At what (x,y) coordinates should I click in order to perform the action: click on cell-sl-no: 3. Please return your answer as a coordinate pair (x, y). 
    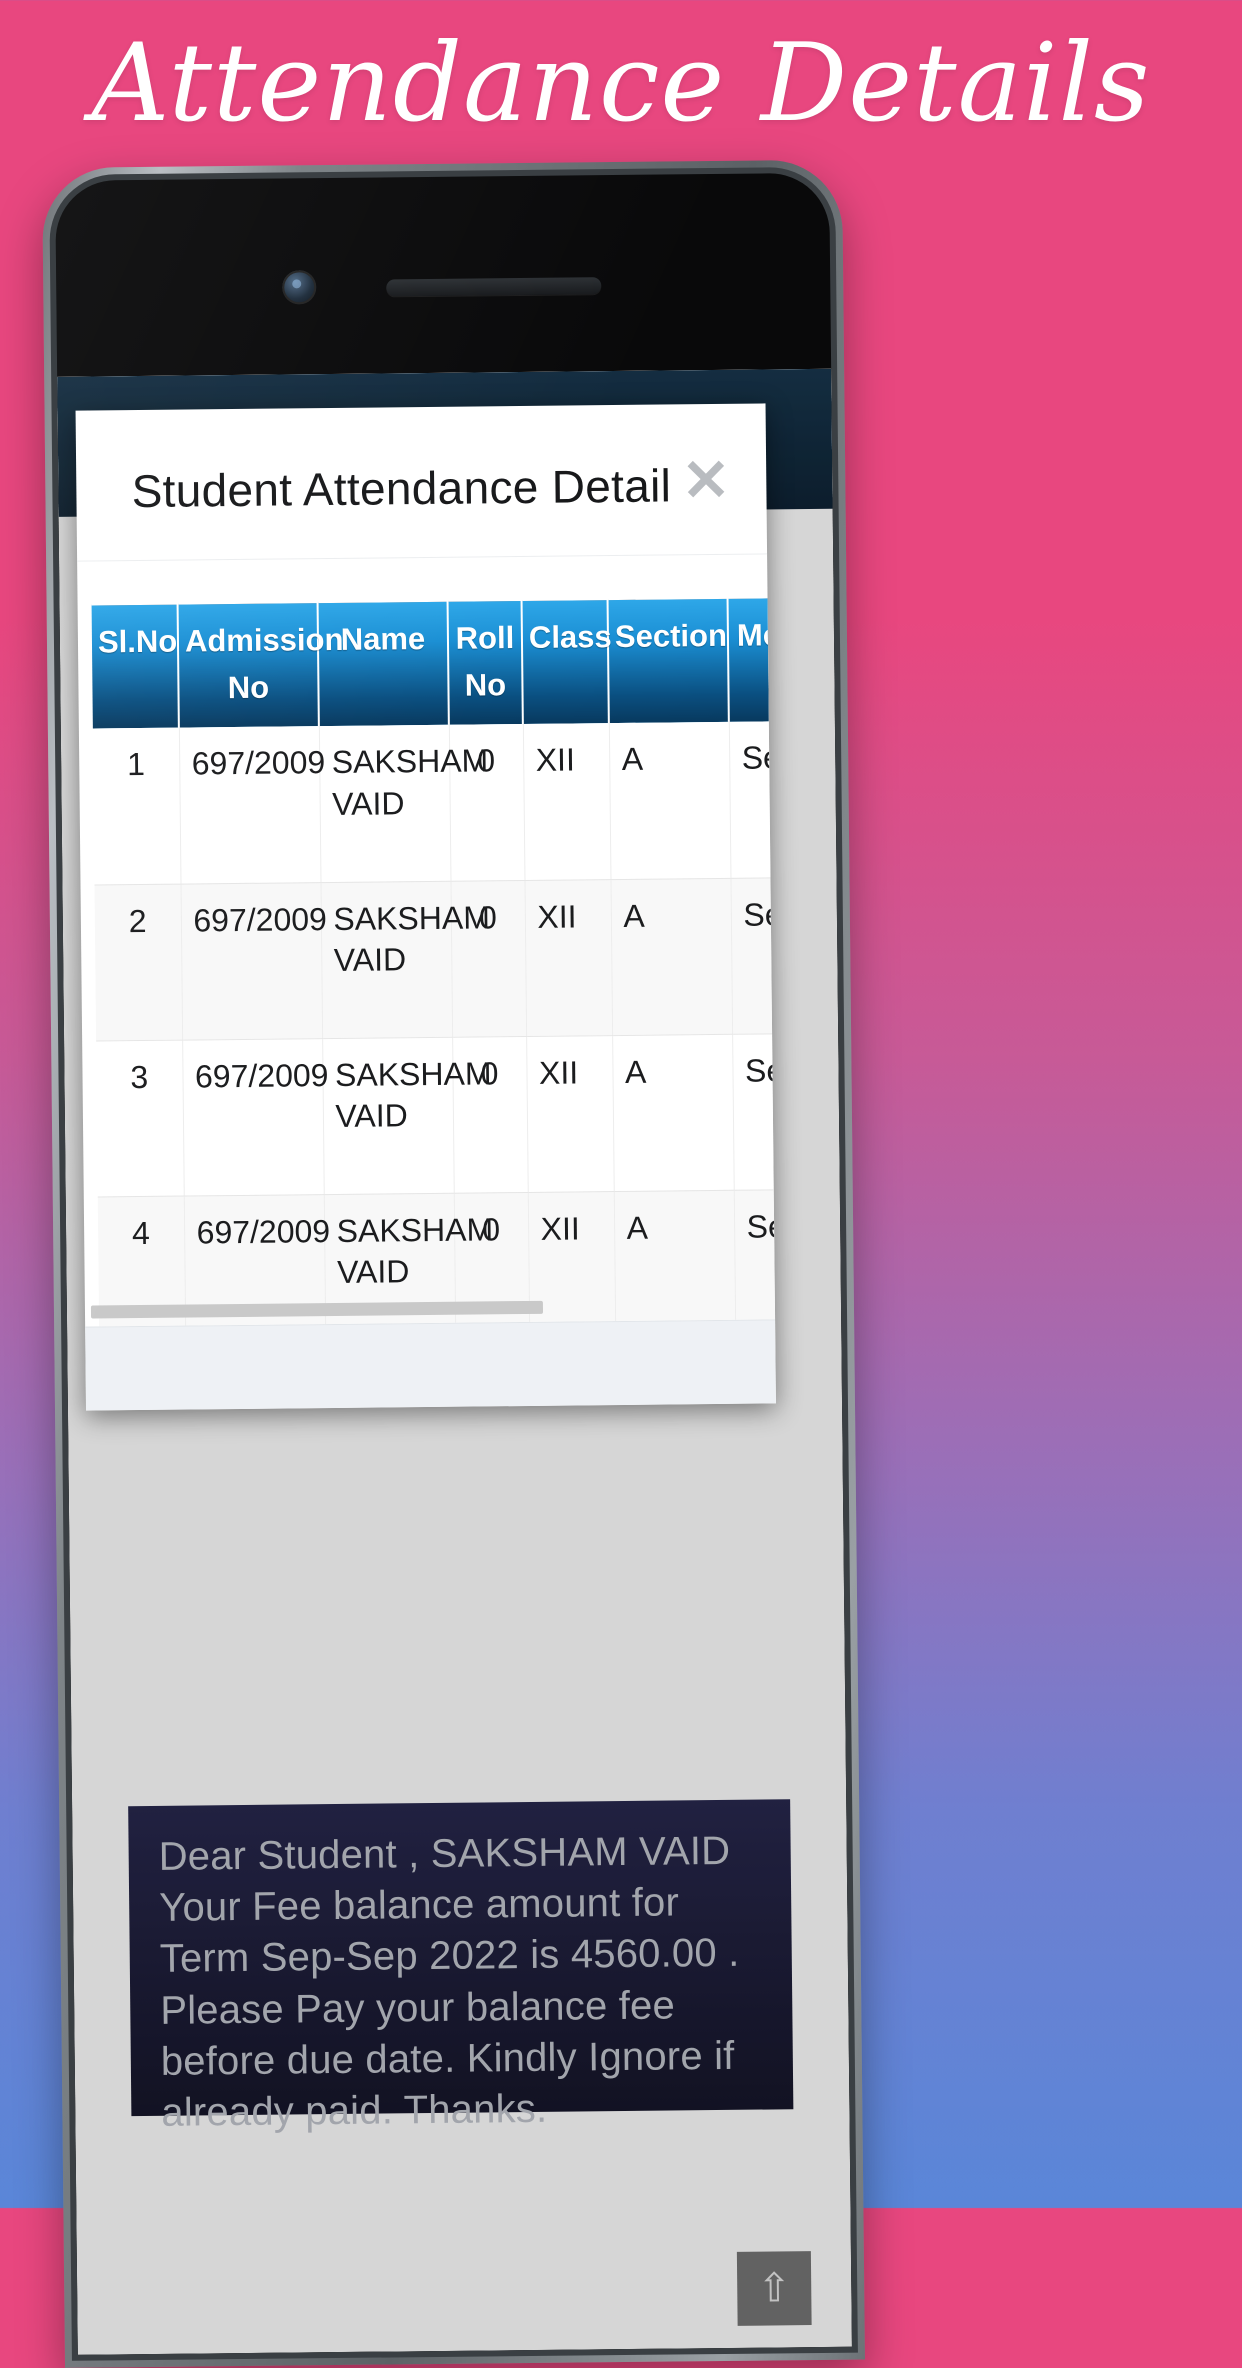
    Looking at the image, I should click on (140, 1118).